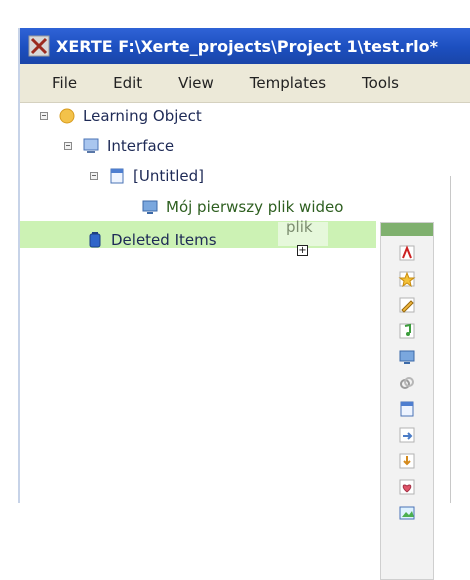 Image resolution: width=470 pixels, height=580 pixels. I want to click on menu-tools: Tools, so click(380, 83).